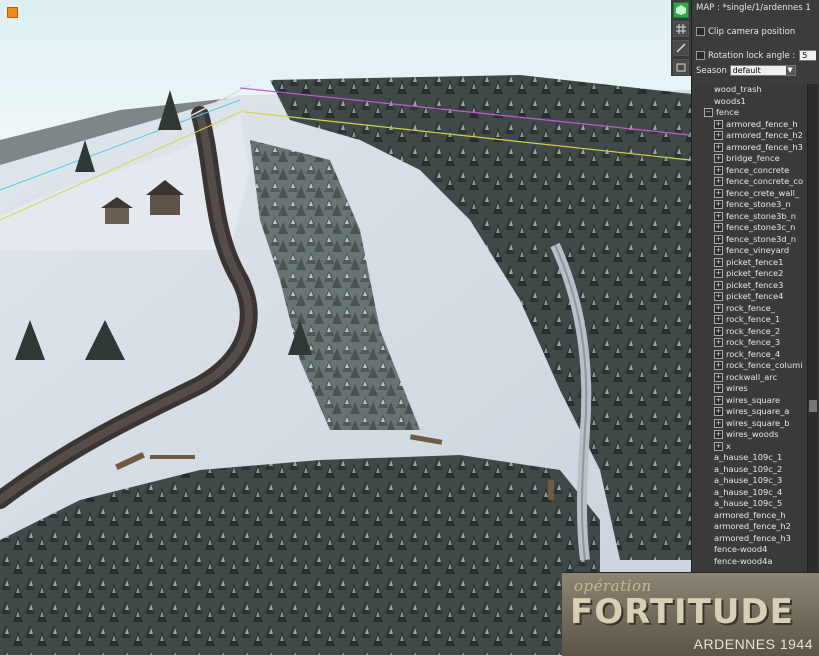  I want to click on tree-item-label: armored_fence_h2, so click(764, 135).